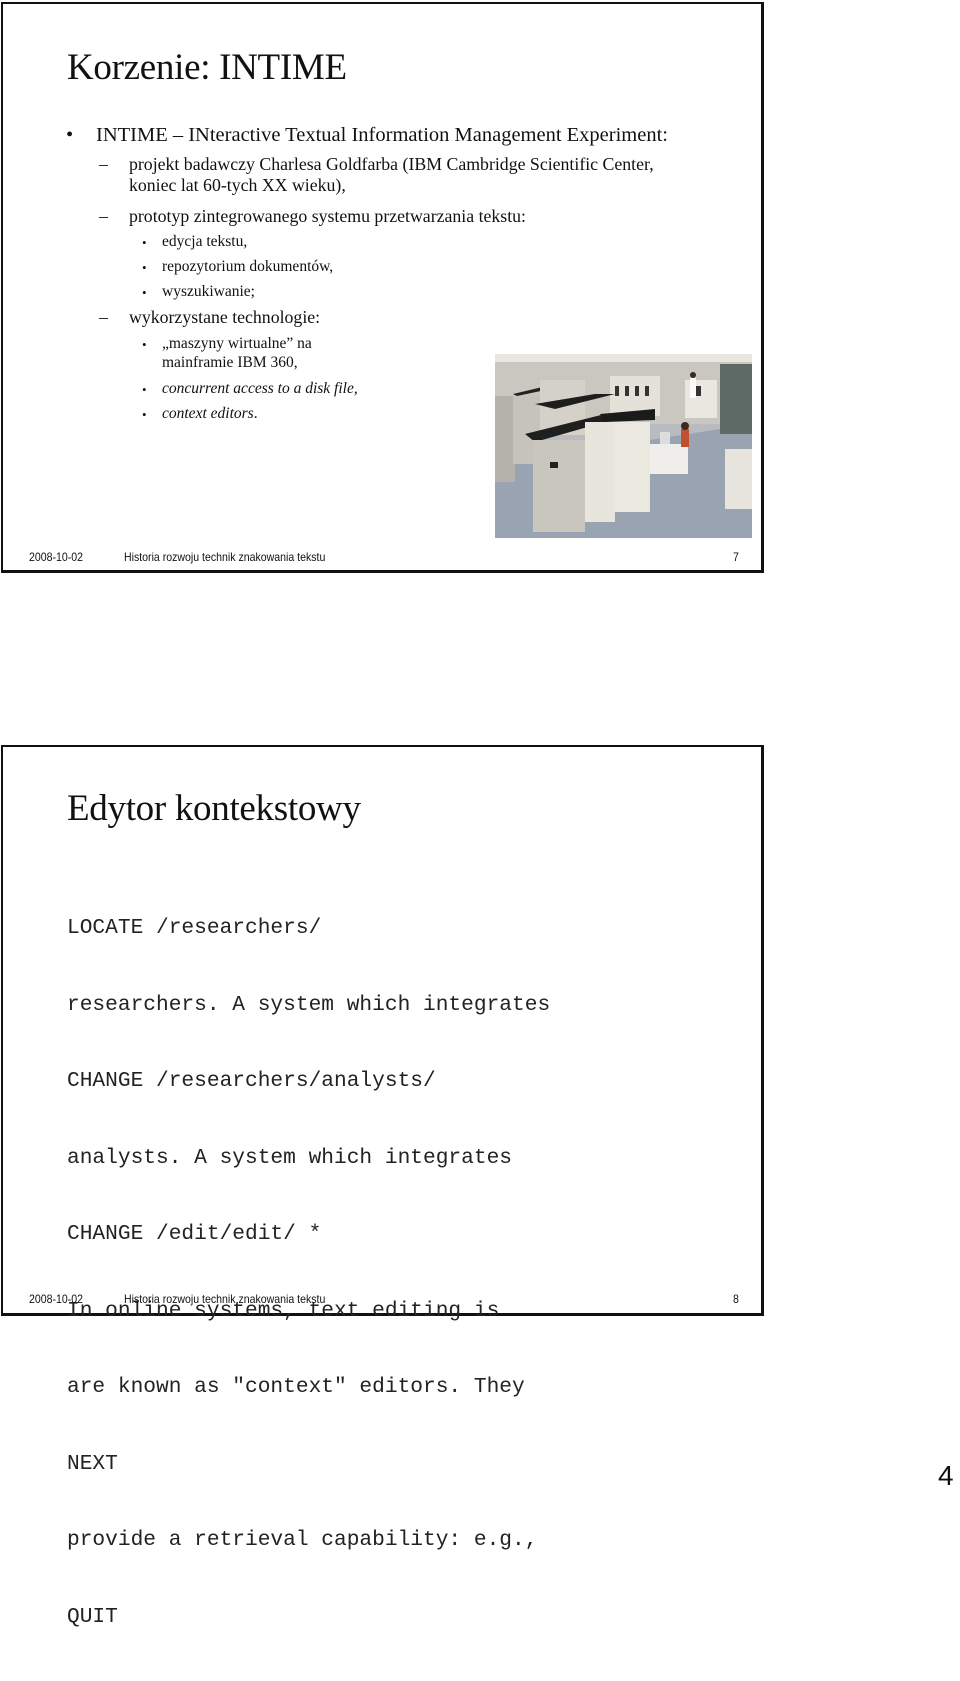 The height and width of the screenshot is (1681, 960). I want to click on code-line: researchers. A system which integrates, so click(309, 1004).